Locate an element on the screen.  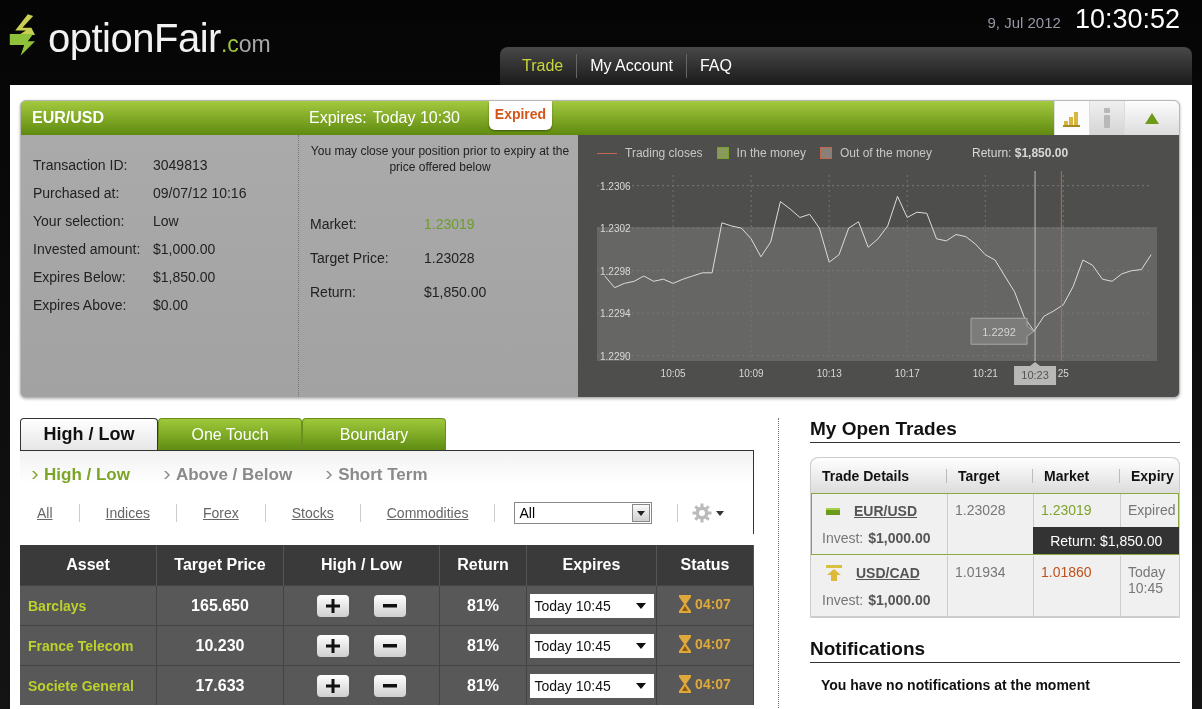
sub-tab: Short Term is located at coordinates (377, 475).